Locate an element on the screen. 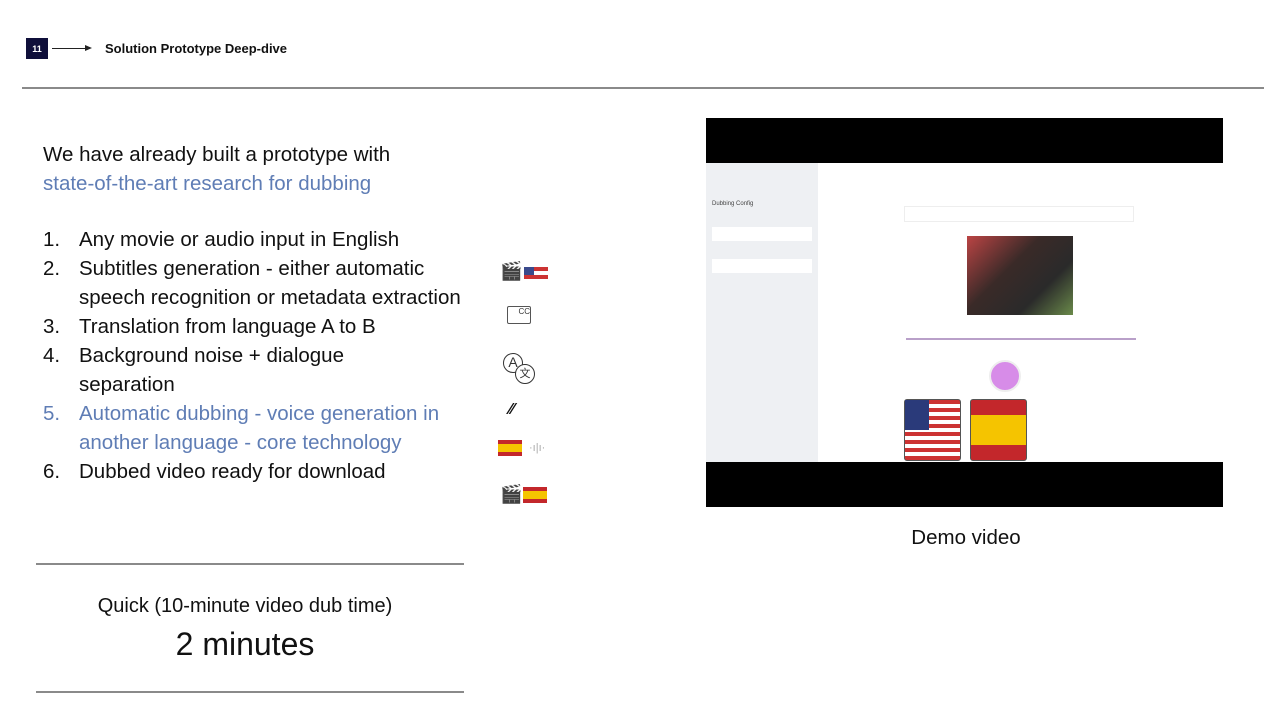 The image size is (1280, 720). list-item: 6. Dubbed video ready for download is located at coordinates (263, 471).